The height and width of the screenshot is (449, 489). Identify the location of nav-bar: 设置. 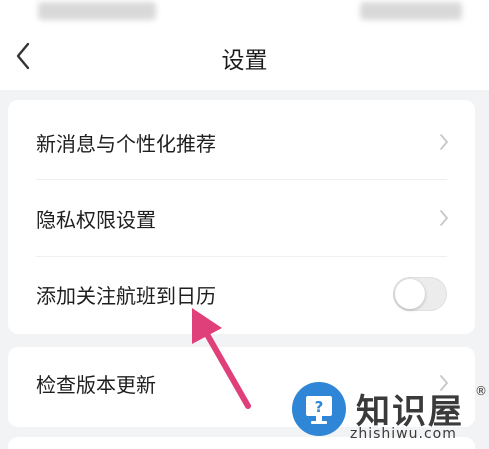
(244, 59).